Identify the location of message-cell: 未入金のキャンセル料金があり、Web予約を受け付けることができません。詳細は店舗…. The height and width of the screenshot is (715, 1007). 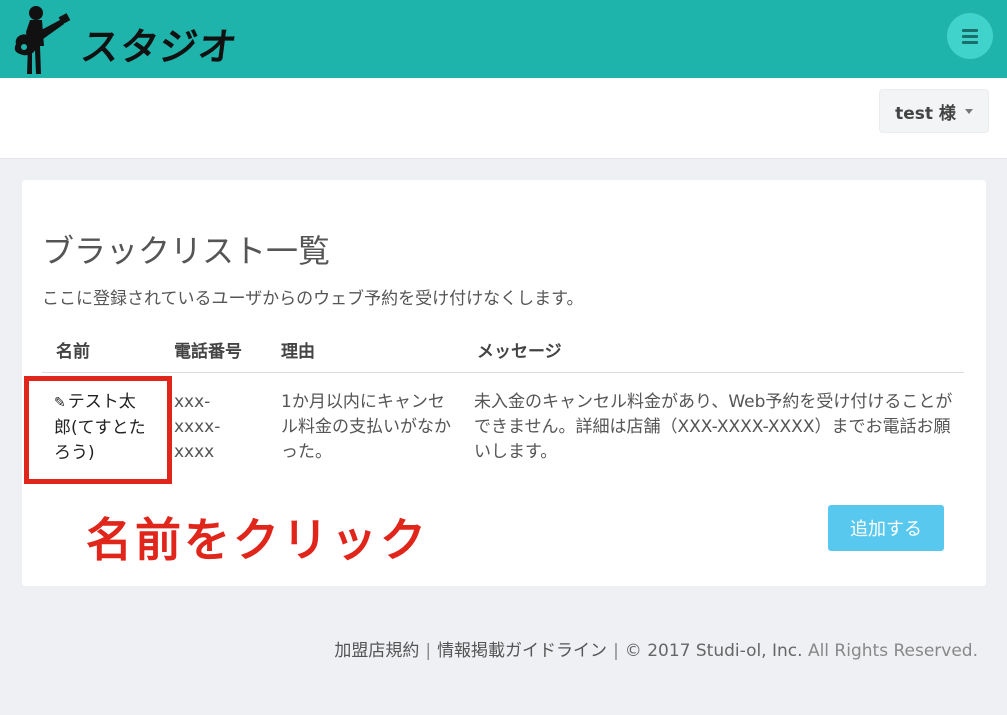
(713, 427).